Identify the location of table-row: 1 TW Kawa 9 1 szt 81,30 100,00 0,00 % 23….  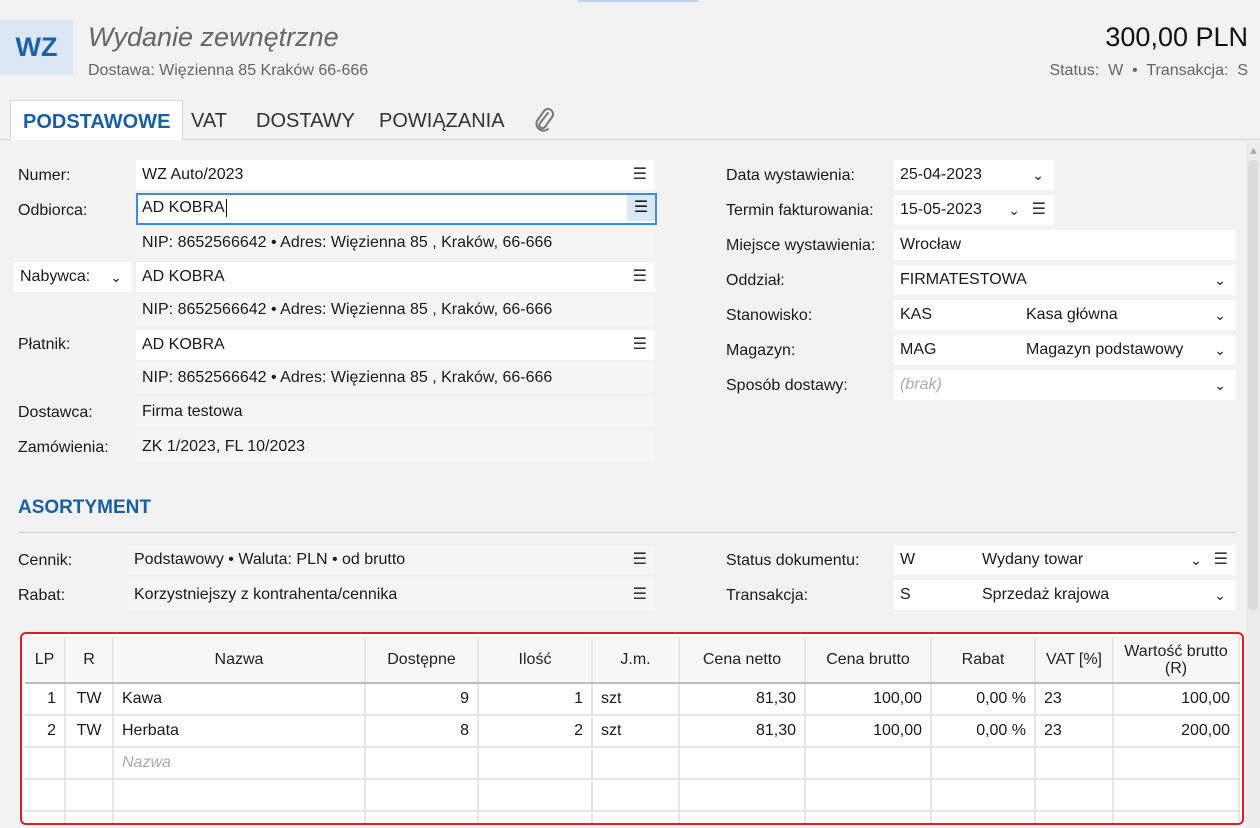
(632, 699).